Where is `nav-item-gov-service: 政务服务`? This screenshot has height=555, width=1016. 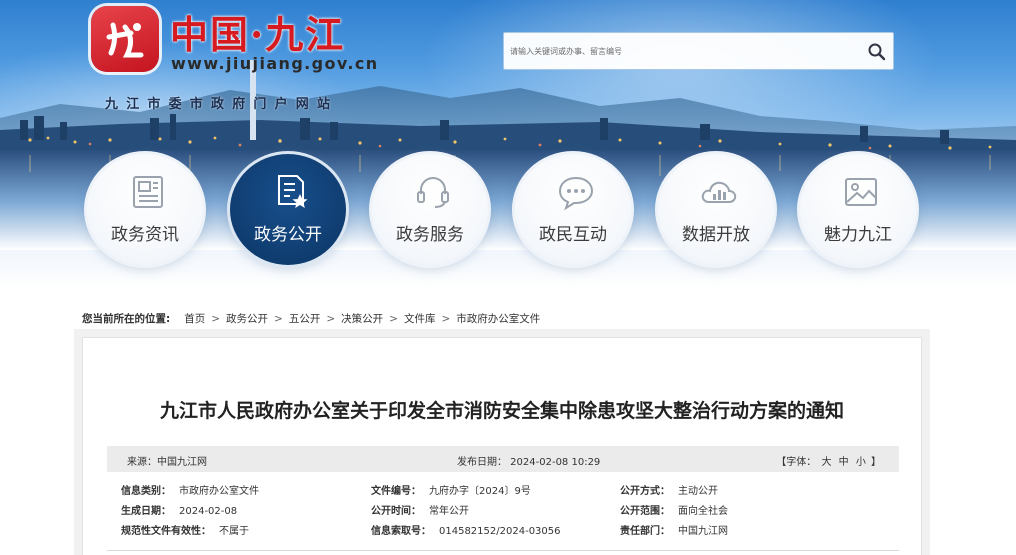
nav-item-gov-service: 政务服务 is located at coordinates (430, 209).